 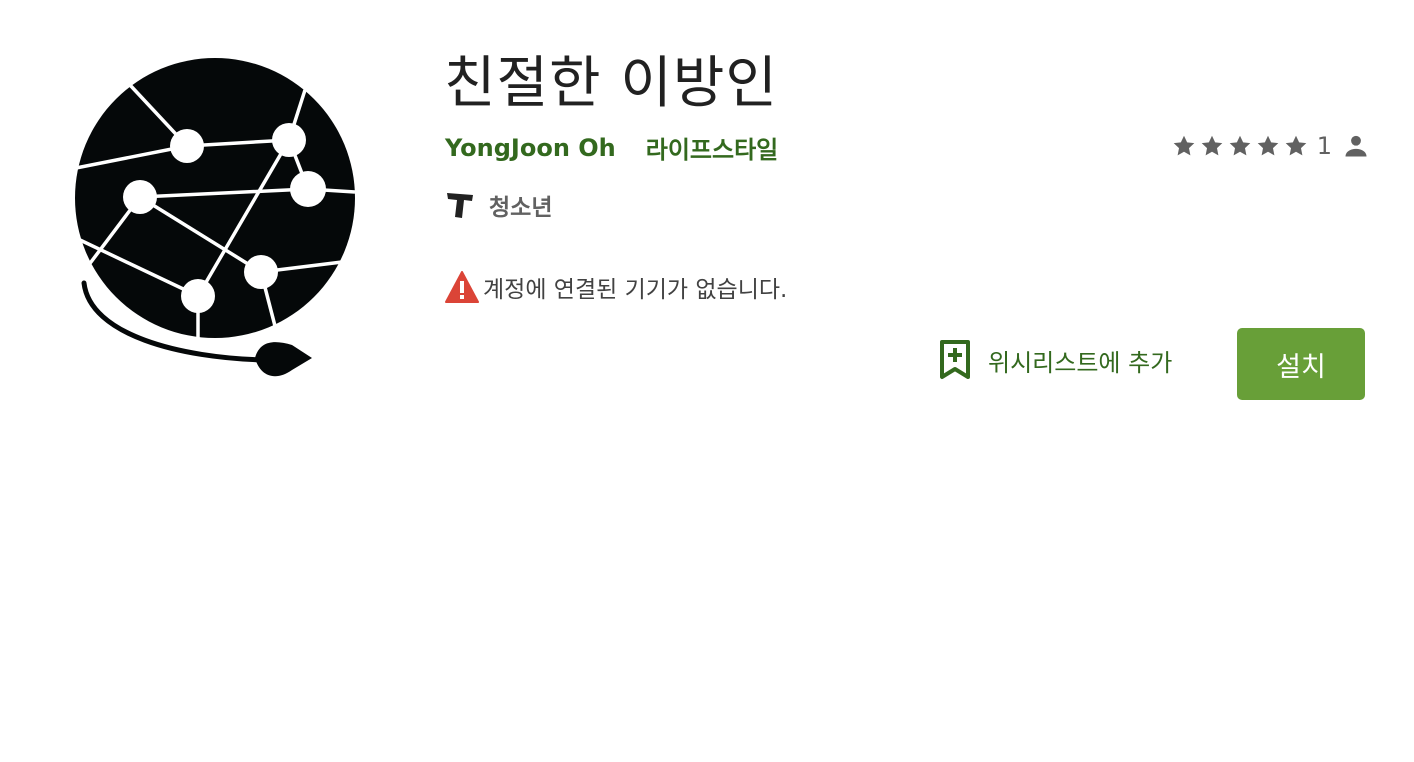 I want to click on bookmark-add-icon, so click(x=955, y=359).